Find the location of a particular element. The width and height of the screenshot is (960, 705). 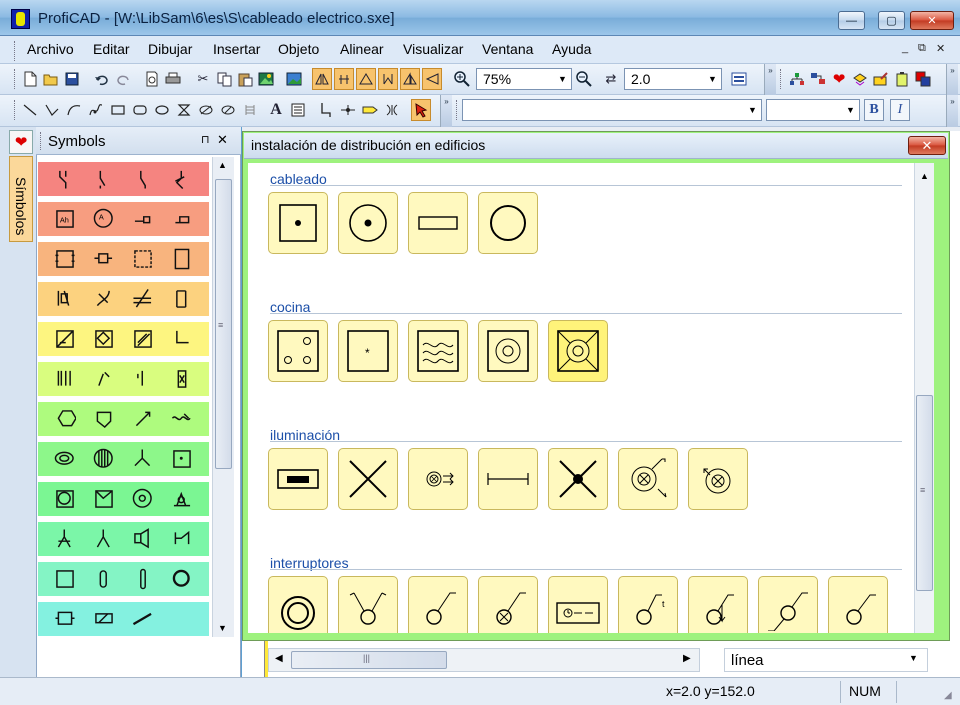

panel-grip-icon is located at coordinates (42, 141).